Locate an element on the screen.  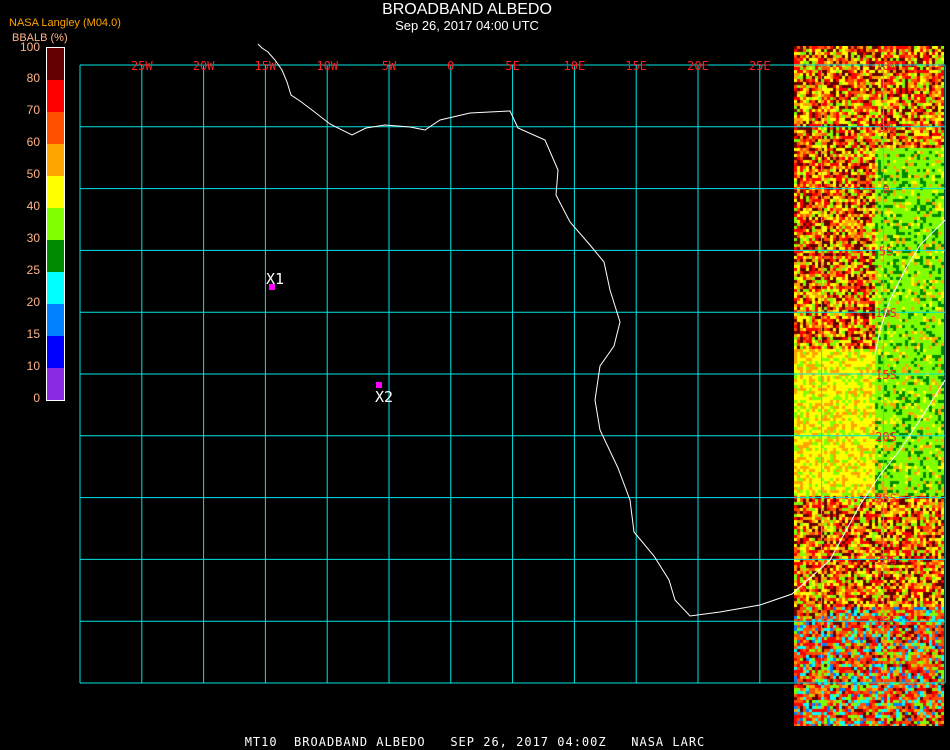
latitude-label: 5N is located at coordinates (886, 128).